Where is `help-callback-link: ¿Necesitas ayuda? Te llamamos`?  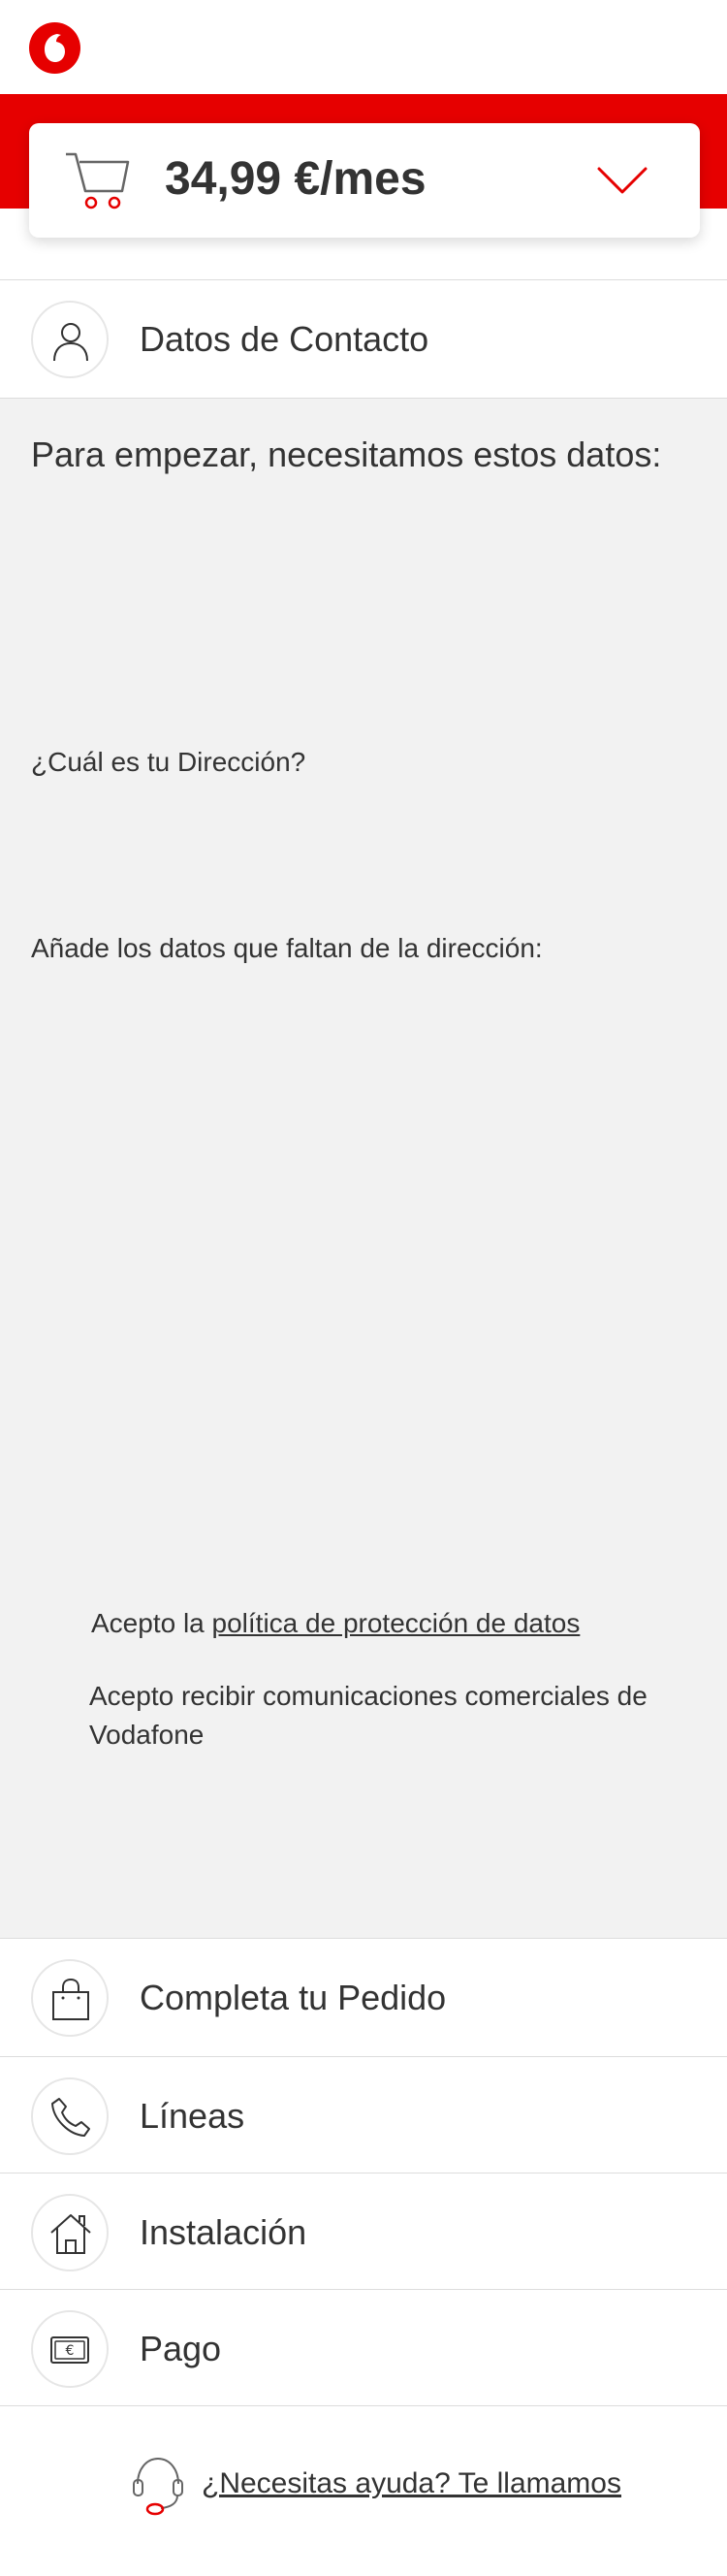 help-callback-link: ¿Necesitas ayuda? Te llamamos is located at coordinates (411, 2483).